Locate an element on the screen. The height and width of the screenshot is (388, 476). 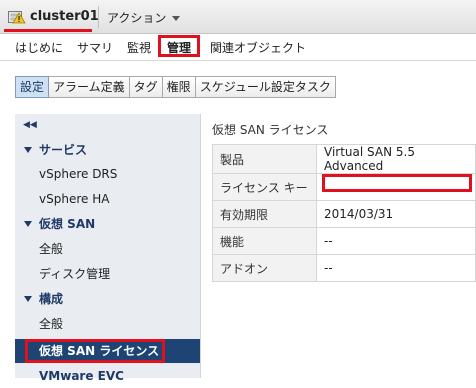
nav-group-label: サービス is located at coordinates (63, 150).